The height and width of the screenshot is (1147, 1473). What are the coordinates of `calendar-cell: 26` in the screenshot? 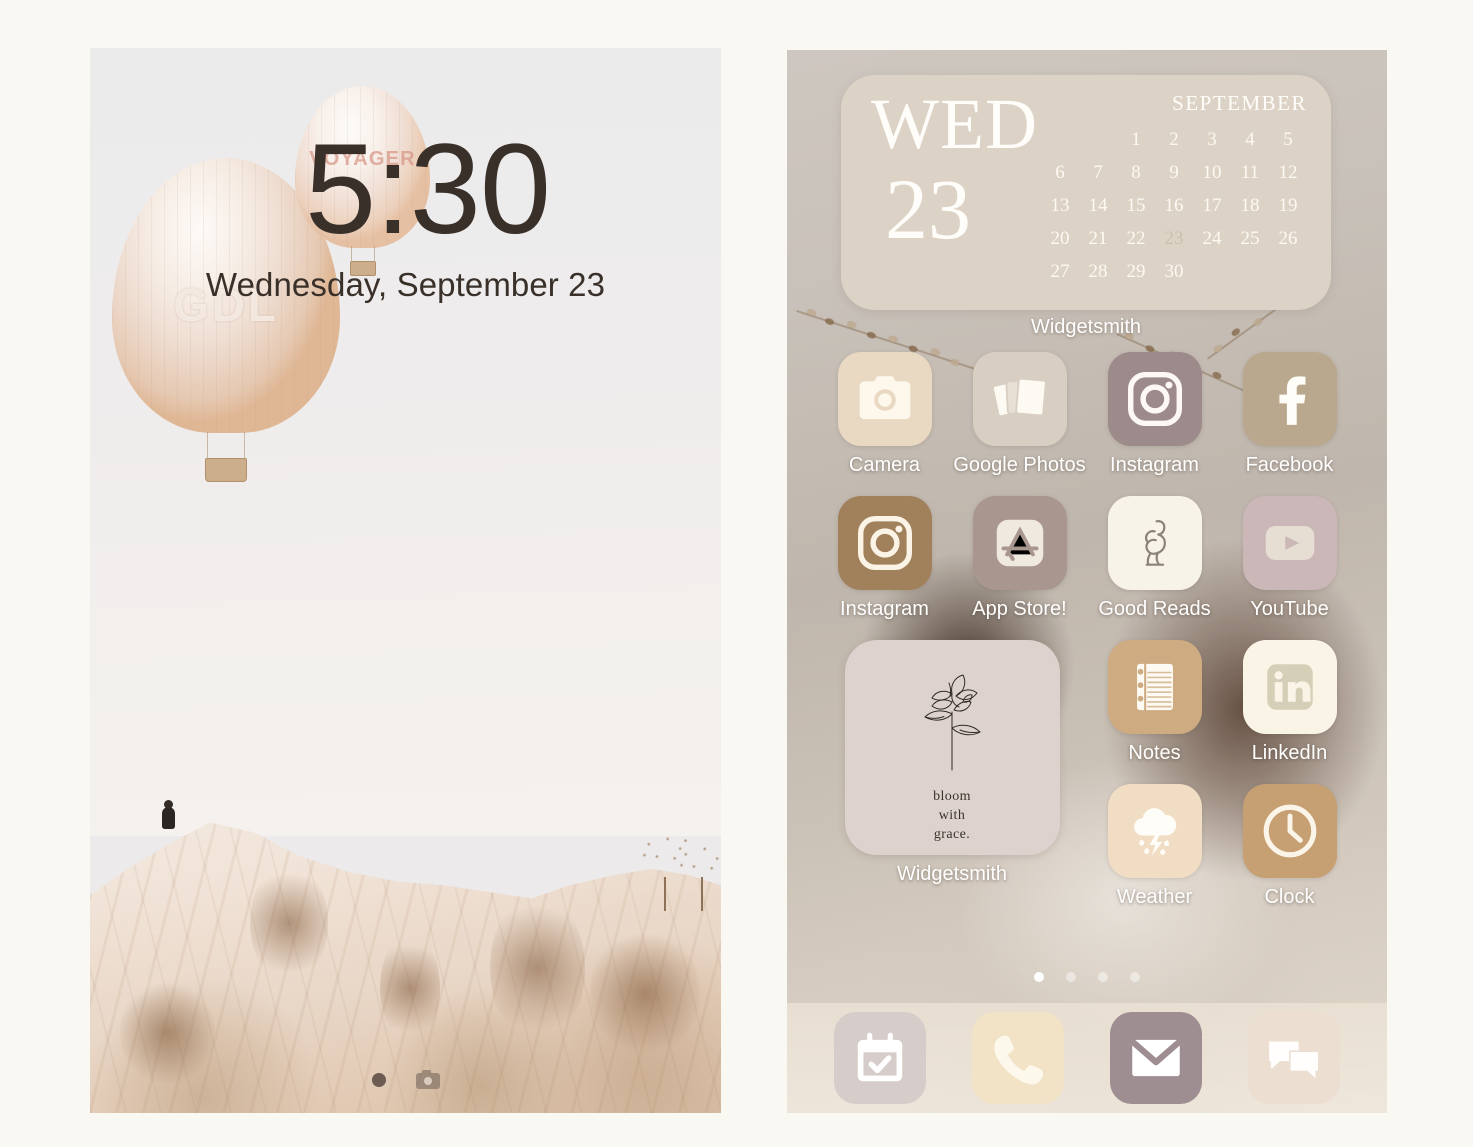 It's located at (1288, 238).